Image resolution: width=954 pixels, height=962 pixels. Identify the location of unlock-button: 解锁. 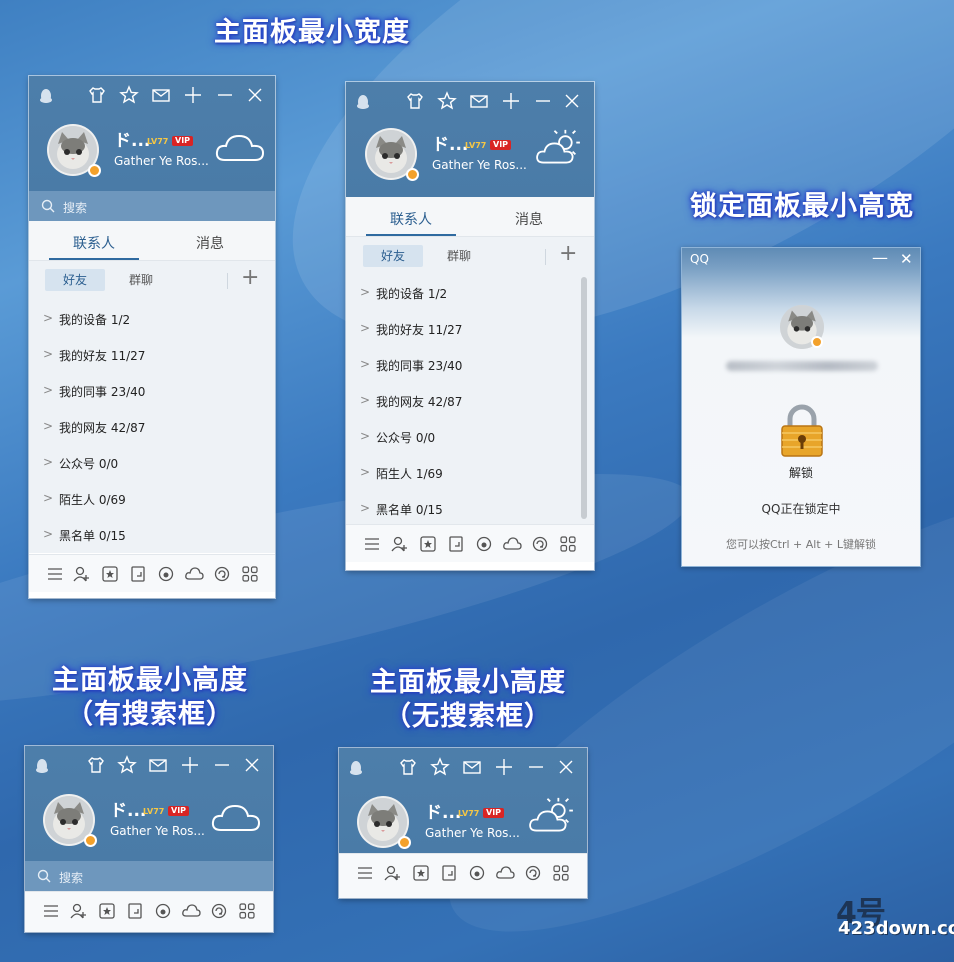
(801, 472).